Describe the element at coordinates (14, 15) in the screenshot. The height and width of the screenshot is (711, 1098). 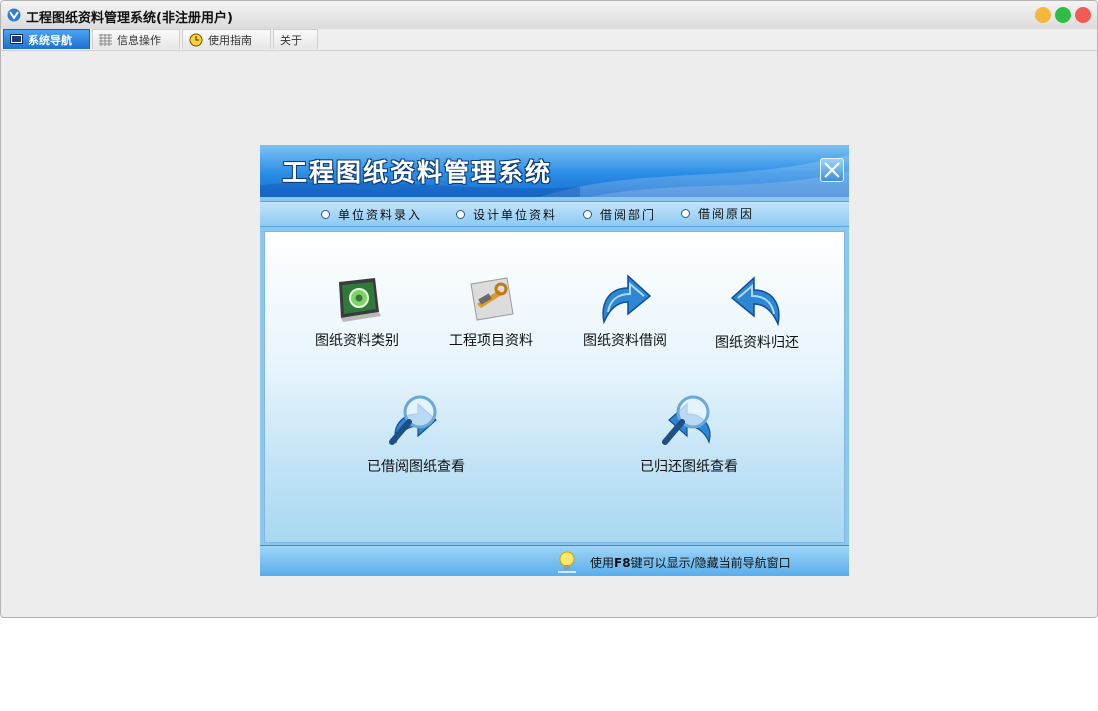
I see `app-logo-icon` at that location.